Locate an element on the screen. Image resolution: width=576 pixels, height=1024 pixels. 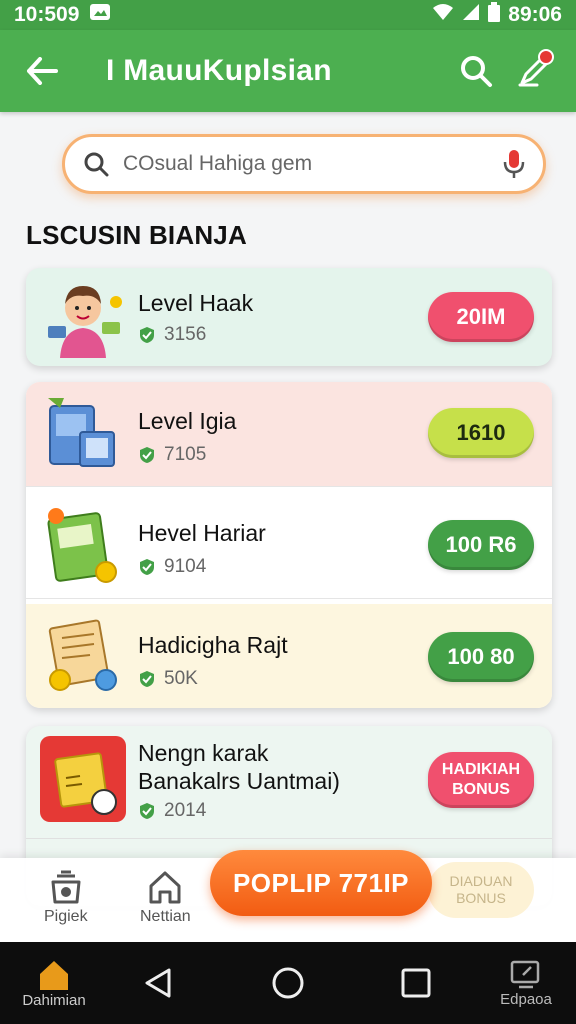
search-input is located at coordinates (313, 164).